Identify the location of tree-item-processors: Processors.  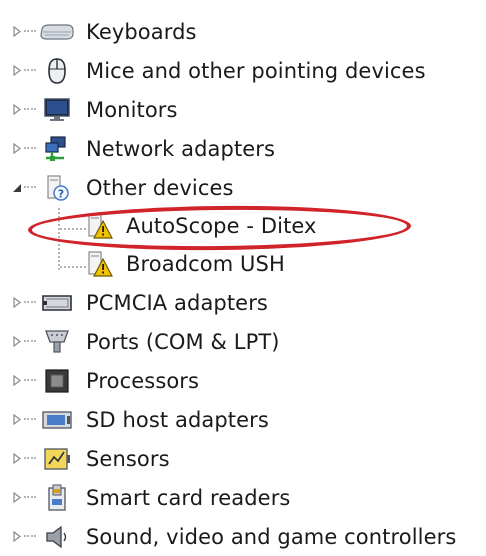
(243, 380).